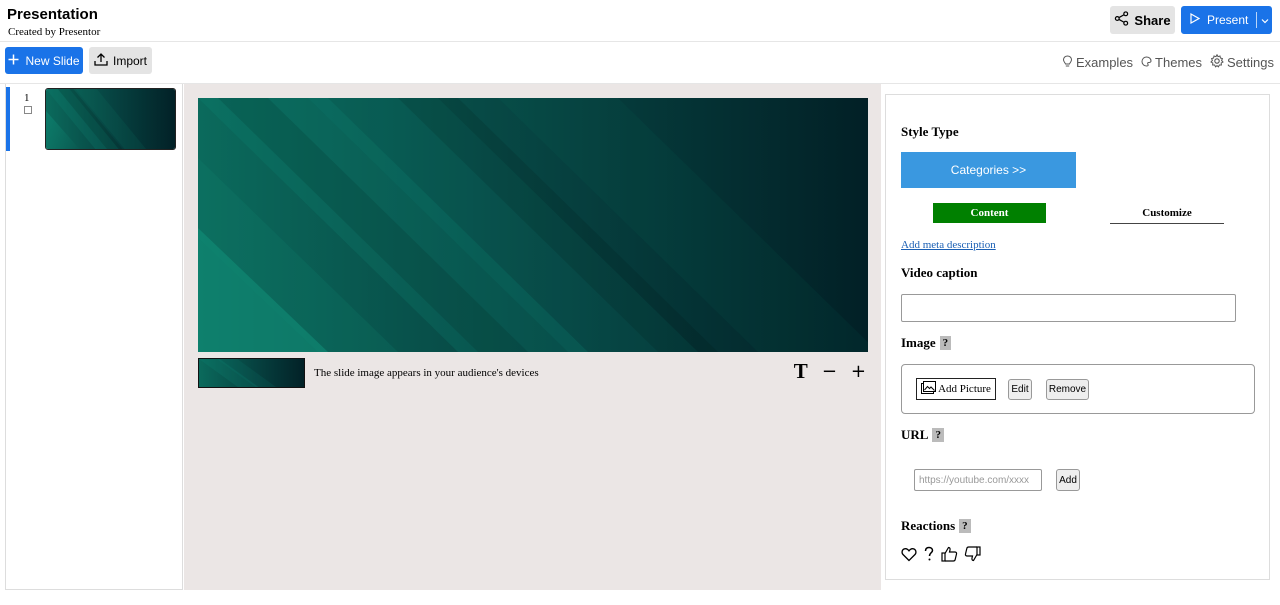 The height and width of the screenshot is (605, 1280). I want to click on tab-customize: Customize, so click(1167, 213).